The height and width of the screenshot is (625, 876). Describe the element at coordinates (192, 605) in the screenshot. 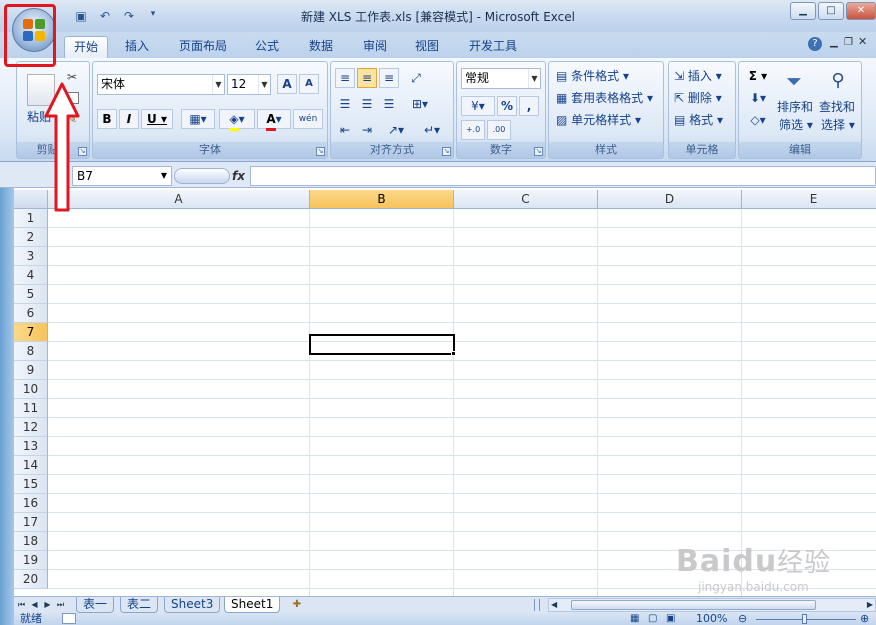

I see `sheet-tab-3: Sheet3` at that location.